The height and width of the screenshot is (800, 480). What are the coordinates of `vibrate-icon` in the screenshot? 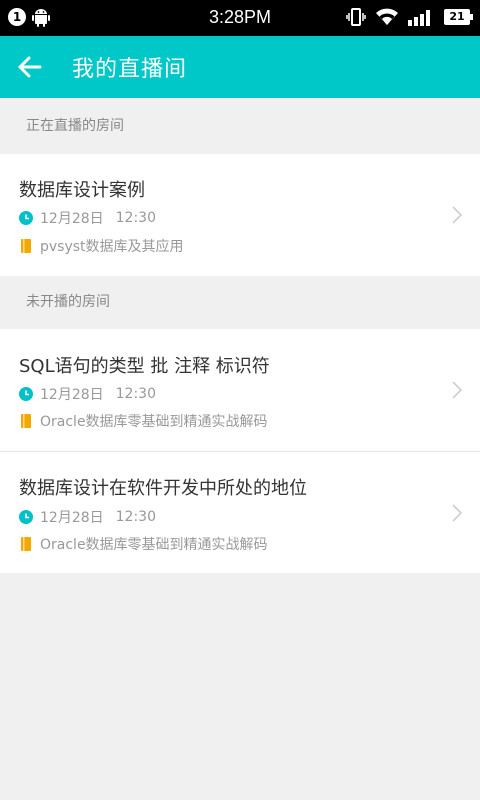 It's located at (356, 17).